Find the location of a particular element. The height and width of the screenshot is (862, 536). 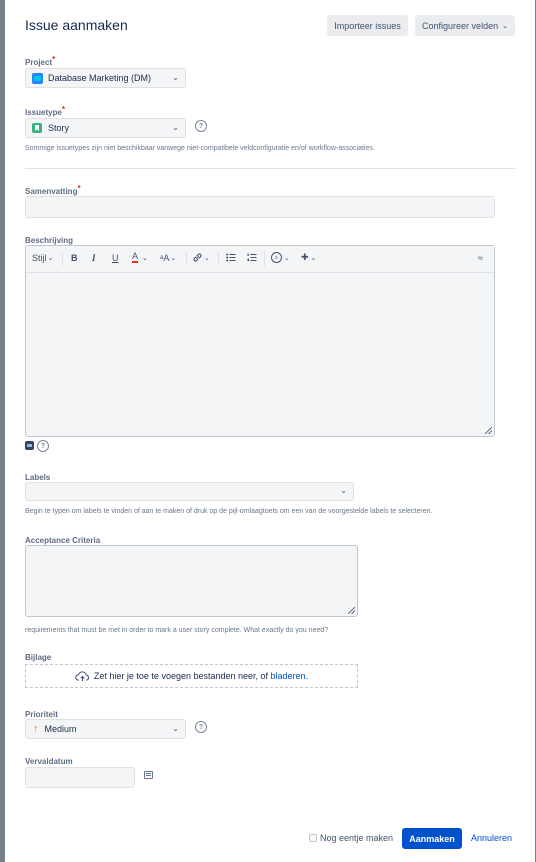

calendar-icon is located at coordinates (148, 775).